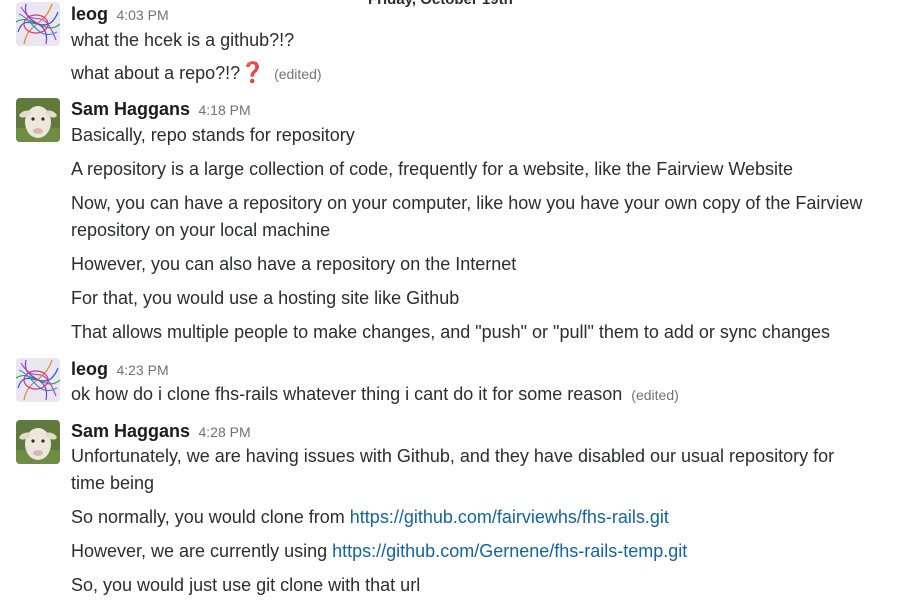  Describe the element at coordinates (440, 4) in the screenshot. I see `date-divider: Friday, October 19th` at that location.